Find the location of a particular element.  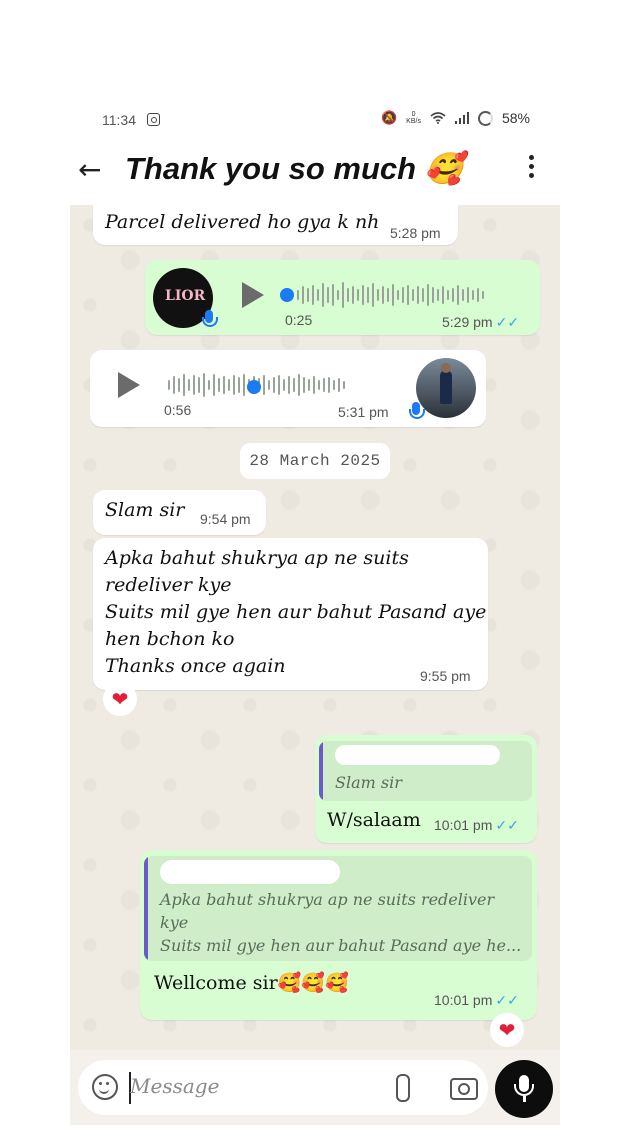

signal-icon is located at coordinates (461, 118).